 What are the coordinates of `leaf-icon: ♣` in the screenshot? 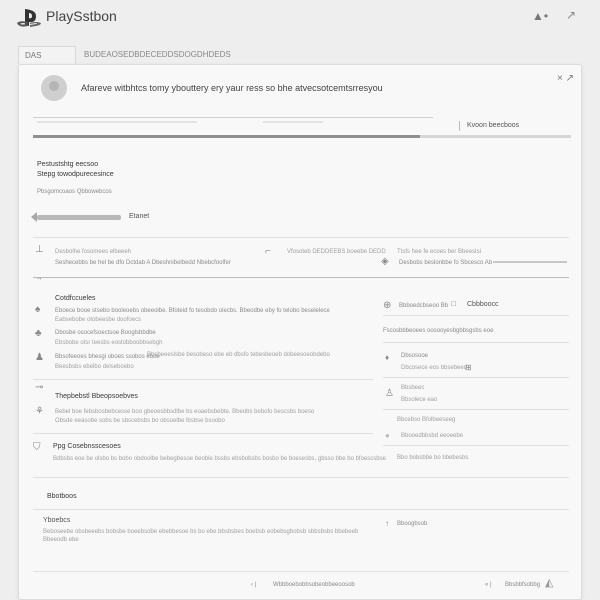 It's located at (38, 333).